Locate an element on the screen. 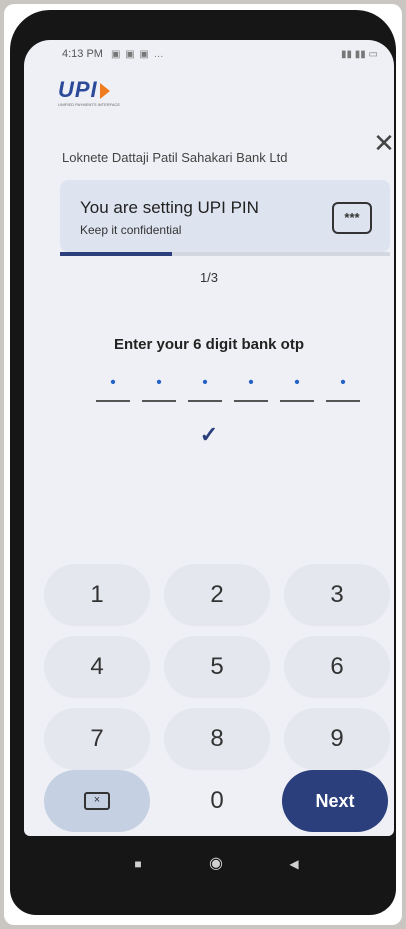 This screenshot has width=406, height=929. close-button: ✕ is located at coordinates (381, 143).